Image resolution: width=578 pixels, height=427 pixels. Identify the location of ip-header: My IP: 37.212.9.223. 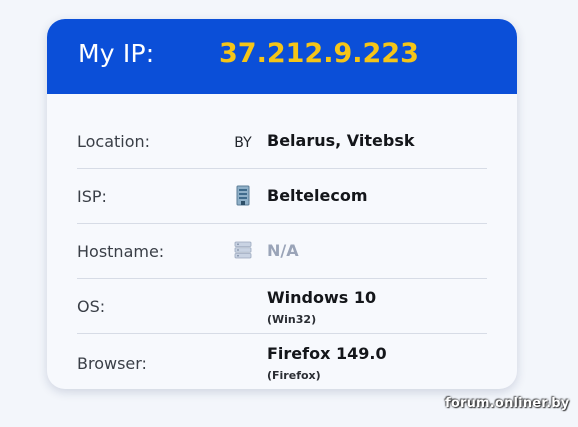
(282, 56).